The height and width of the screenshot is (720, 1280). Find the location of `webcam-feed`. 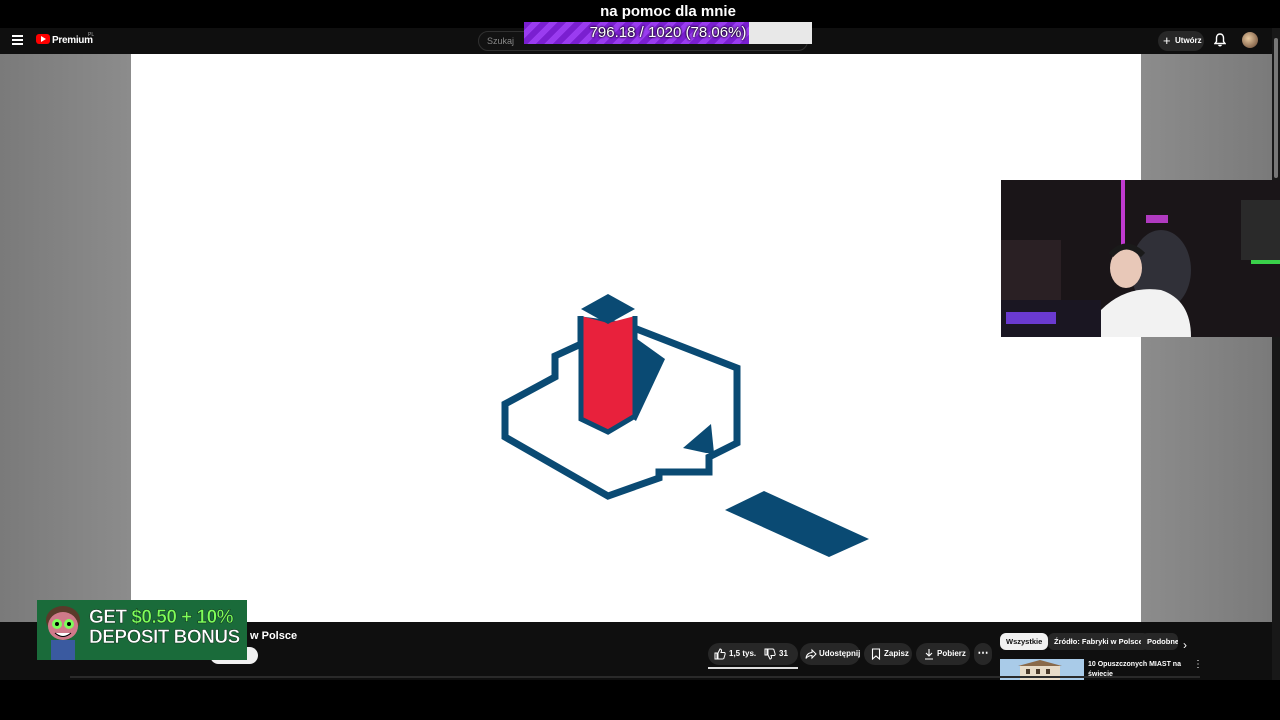

webcam-feed is located at coordinates (1140, 258).